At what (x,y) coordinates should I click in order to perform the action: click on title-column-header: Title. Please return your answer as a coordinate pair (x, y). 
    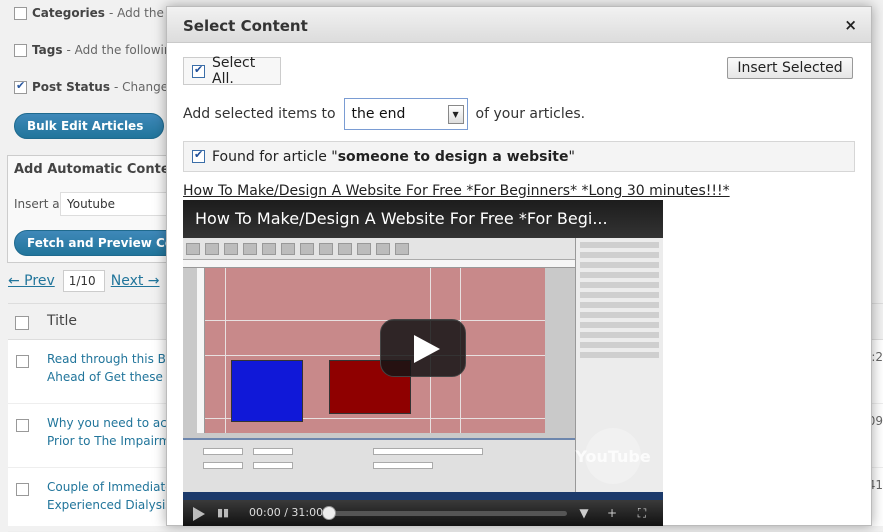
    Looking at the image, I should click on (62, 321).